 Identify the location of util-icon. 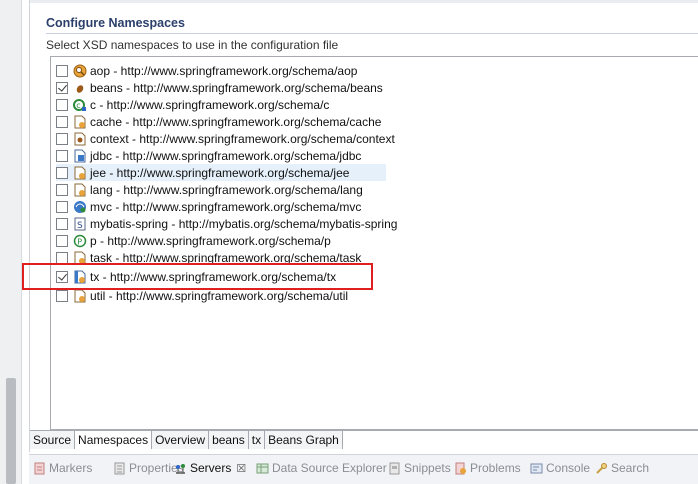
(80, 295).